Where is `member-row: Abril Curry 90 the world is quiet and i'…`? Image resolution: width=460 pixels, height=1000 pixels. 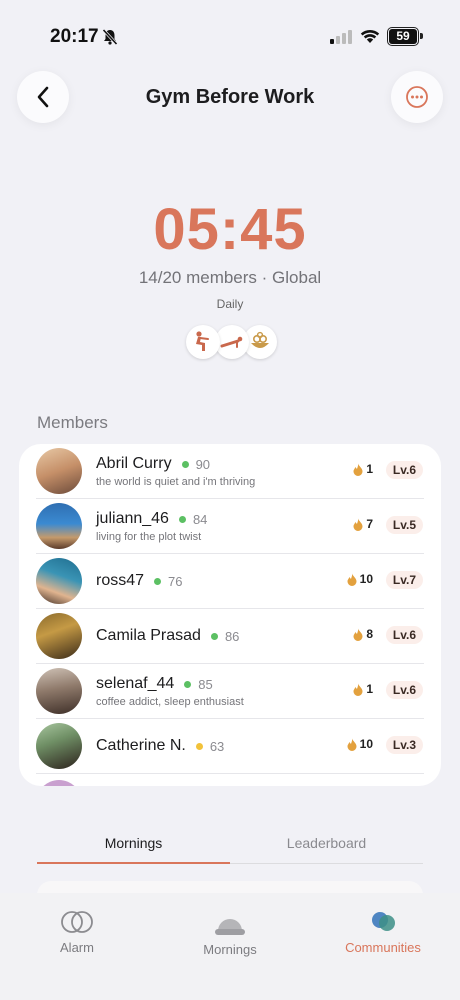 member-row: Abril Curry 90 the world is quiet and i'… is located at coordinates (230, 471).